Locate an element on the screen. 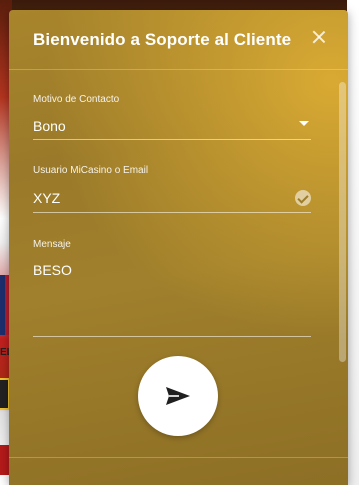 The image size is (359, 485). user-email-label: Usuario MiCasino o Email is located at coordinates (91, 170).